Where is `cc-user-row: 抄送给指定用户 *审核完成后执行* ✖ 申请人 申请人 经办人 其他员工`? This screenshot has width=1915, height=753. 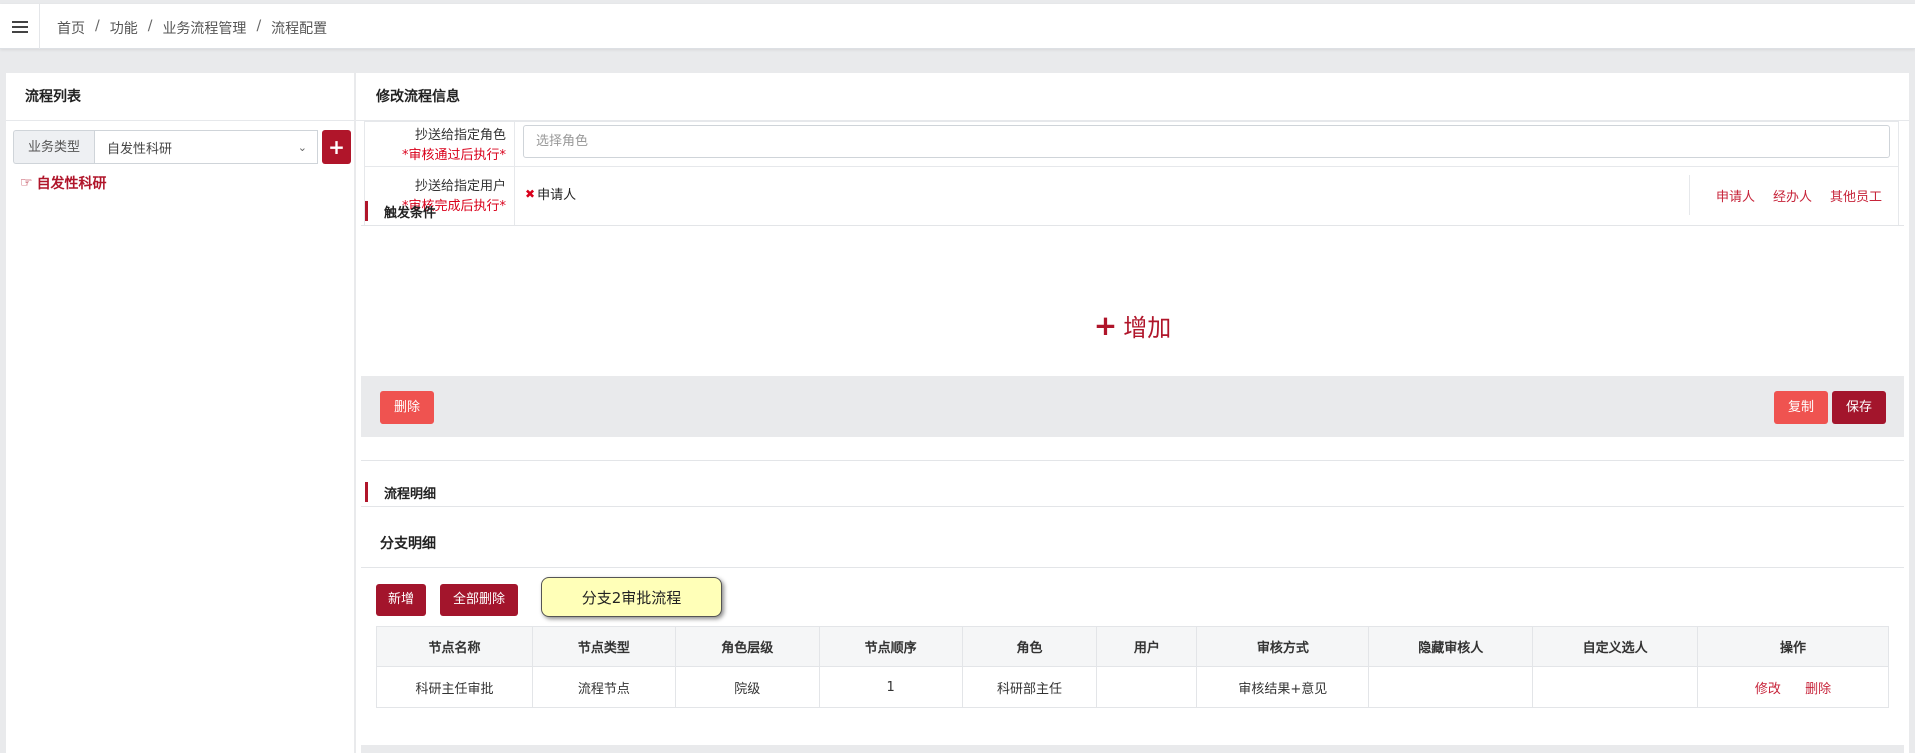 cc-user-row: 抄送给指定用户 *审核完成后执行* ✖ 申请人 申请人 经办人 其他员工 is located at coordinates (1131, 195).